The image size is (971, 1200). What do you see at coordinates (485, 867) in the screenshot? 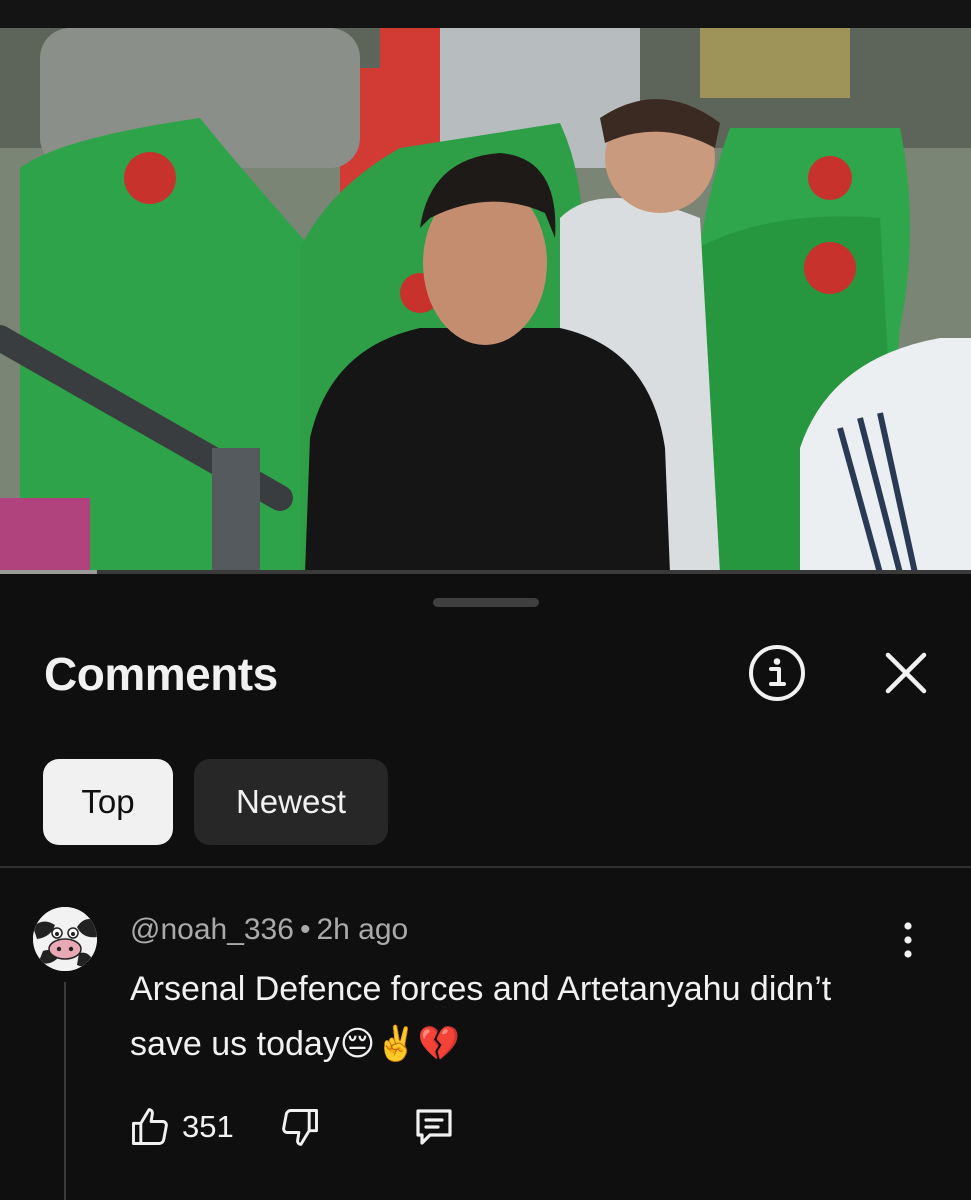
I see `divider` at bounding box center [485, 867].